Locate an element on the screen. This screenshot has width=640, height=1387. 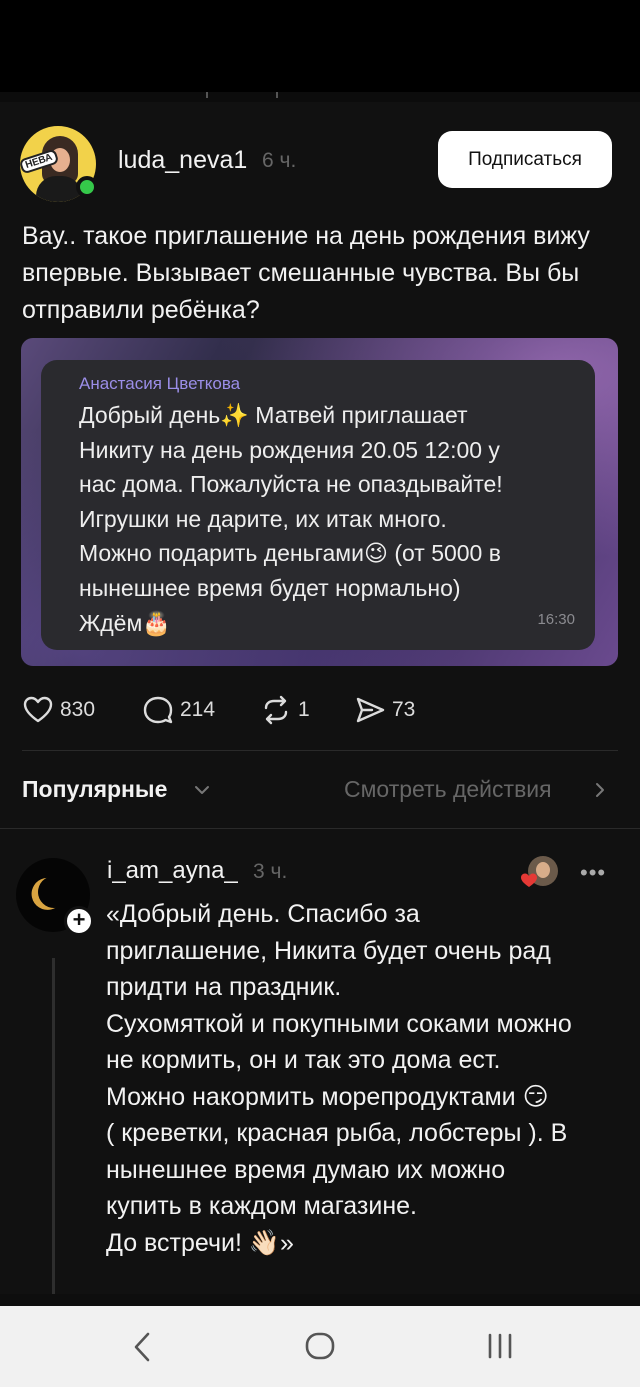
chevron-right-icon is located at coordinates (600, 790).